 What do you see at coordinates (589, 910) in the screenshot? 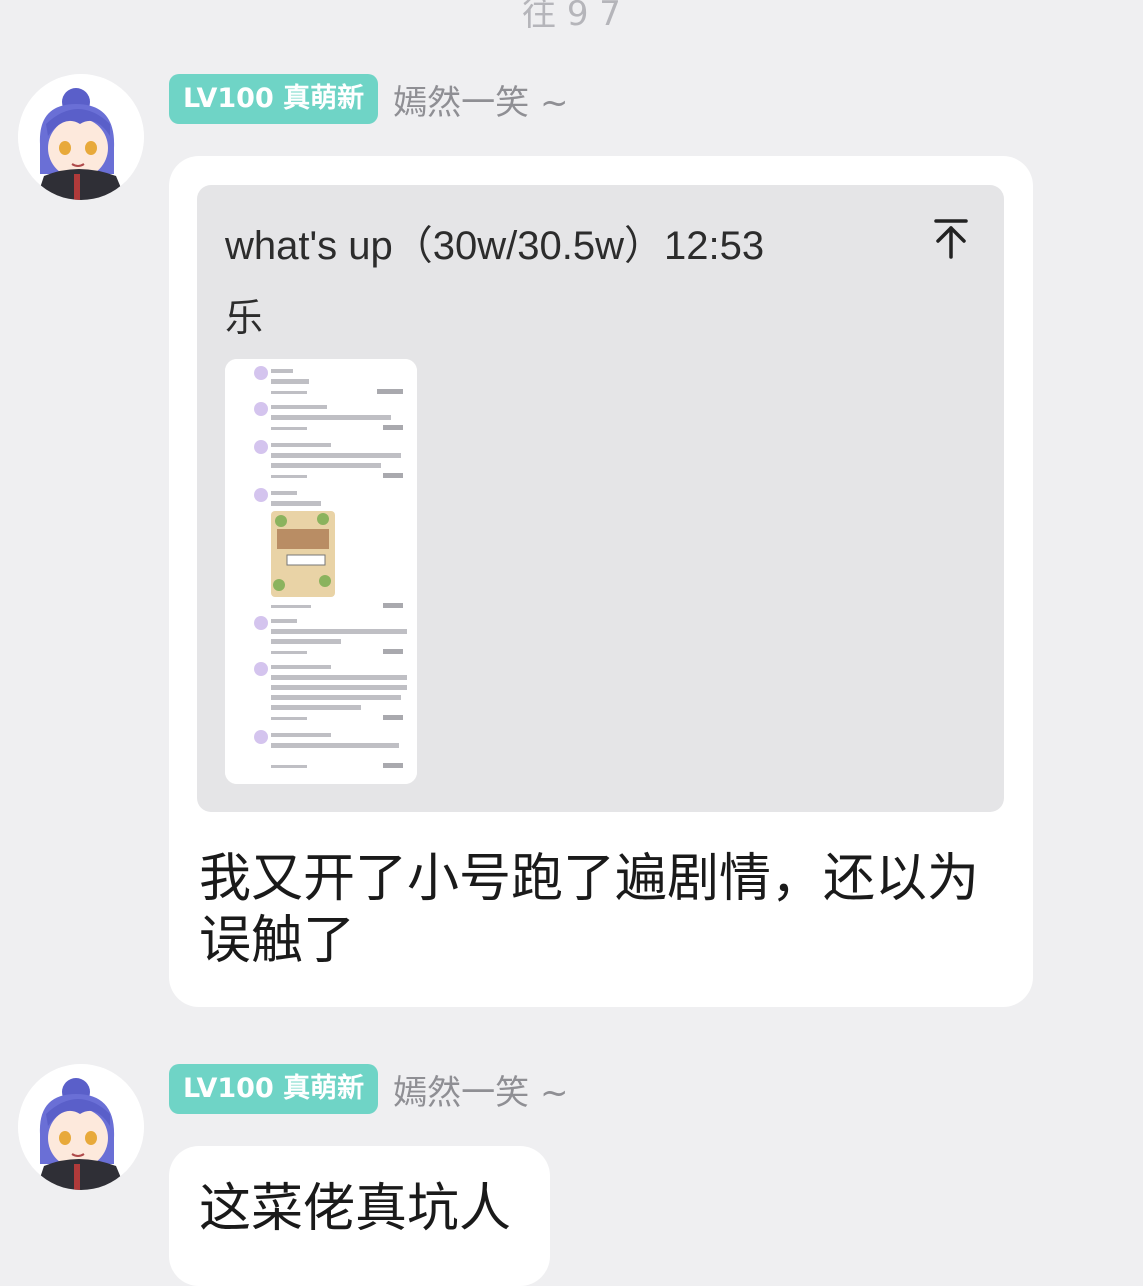
I see `message-text: 我又开了小号跑了遍剧情，还以为误触了` at bounding box center [589, 910].